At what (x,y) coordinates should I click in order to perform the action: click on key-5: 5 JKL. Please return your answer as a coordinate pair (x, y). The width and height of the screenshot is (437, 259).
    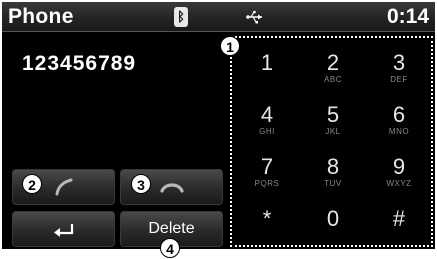
    Looking at the image, I should click on (333, 118).